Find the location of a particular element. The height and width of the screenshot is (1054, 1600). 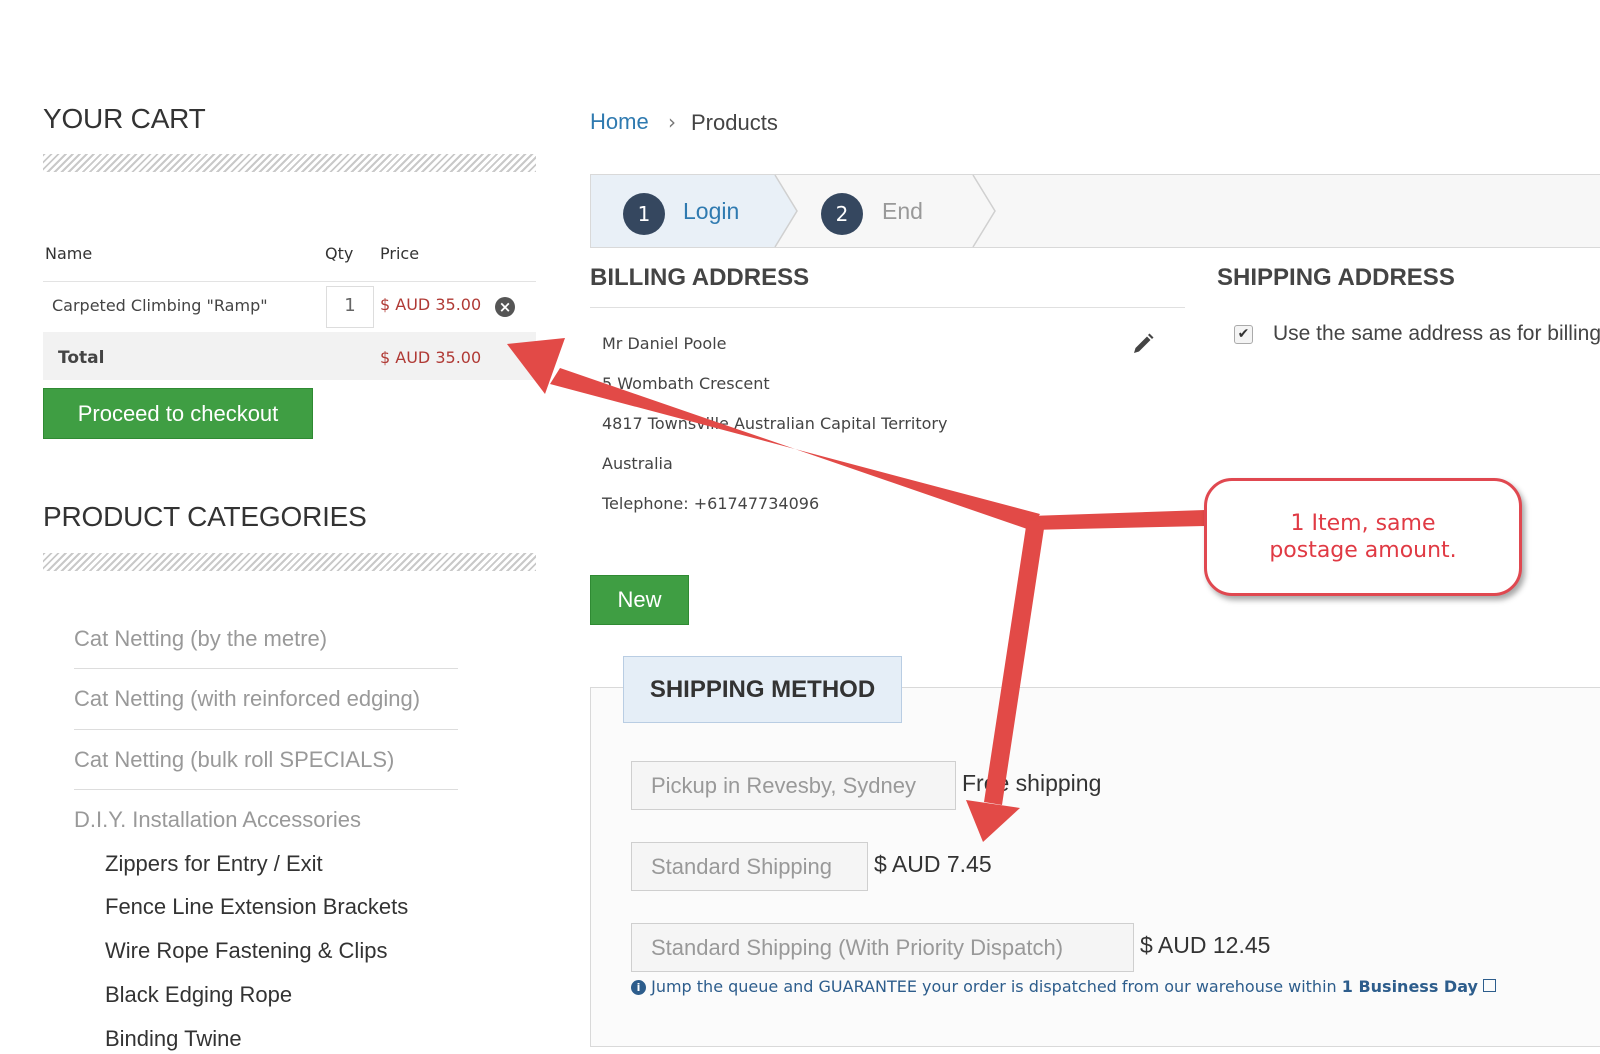

cart-item-price: $ AUD 35.00 is located at coordinates (431, 304).